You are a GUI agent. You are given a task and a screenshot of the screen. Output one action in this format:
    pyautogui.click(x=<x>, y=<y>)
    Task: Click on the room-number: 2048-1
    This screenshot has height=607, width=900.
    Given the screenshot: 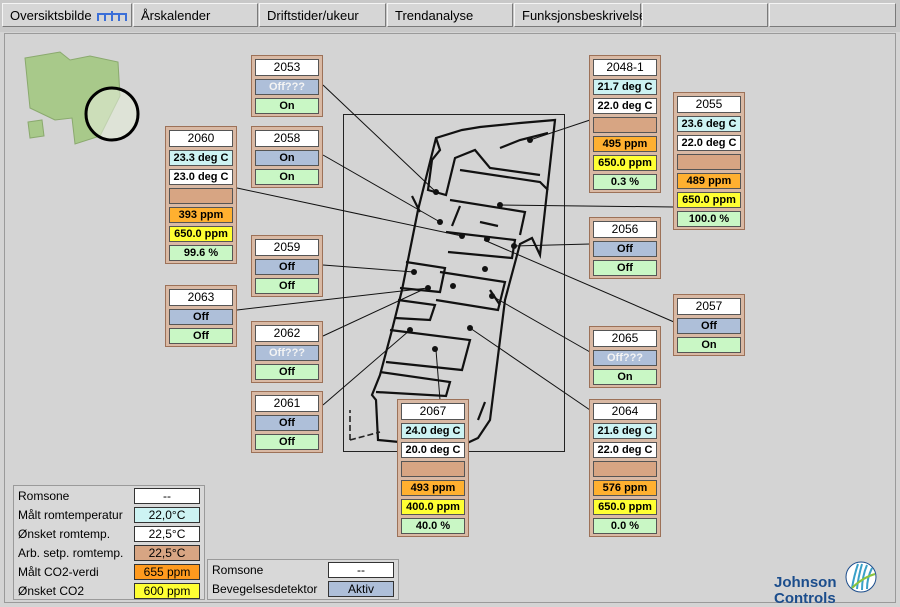 What is the action you would take?
    pyautogui.click(x=625, y=67)
    